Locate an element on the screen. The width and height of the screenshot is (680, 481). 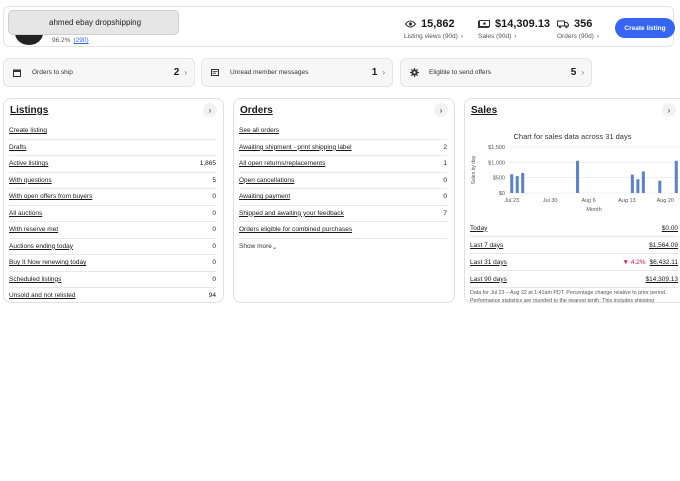
x-axis-label: Month is located at coordinates (593, 210).